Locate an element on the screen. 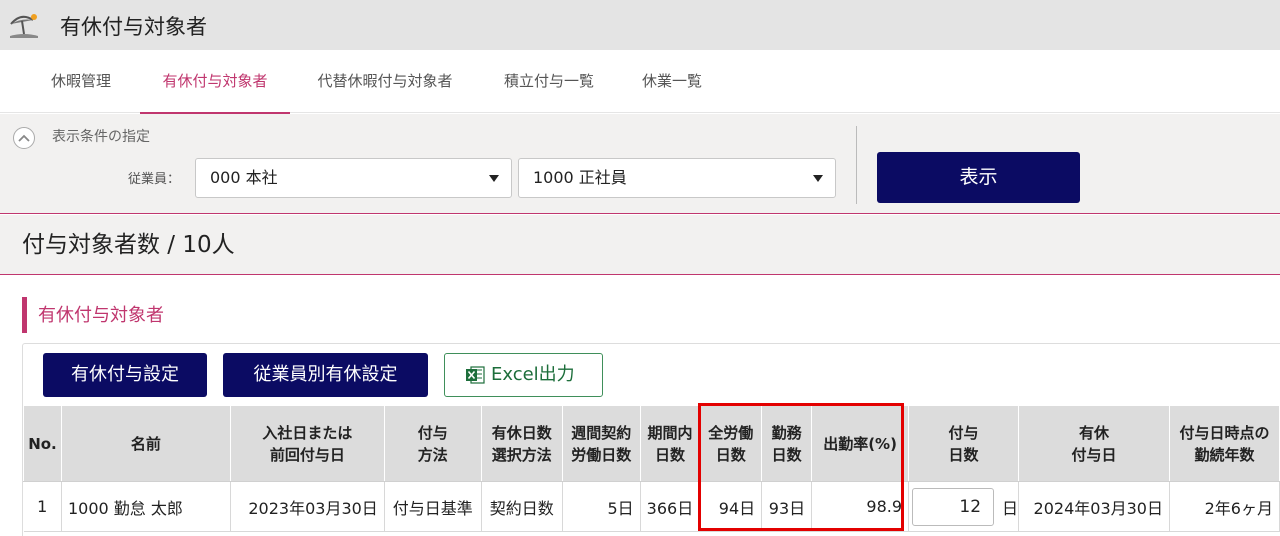  collapse-toggle is located at coordinates (24, 138).